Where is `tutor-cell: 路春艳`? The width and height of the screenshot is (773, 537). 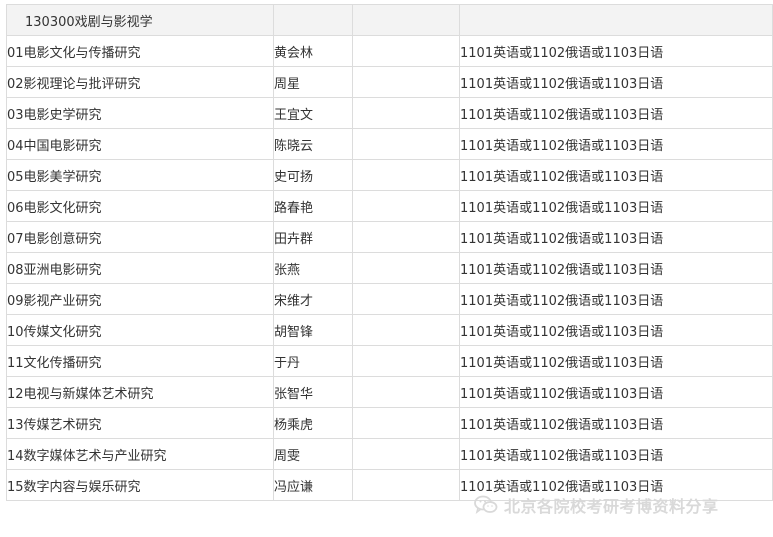
tutor-cell: 路春艳 is located at coordinates (313, 206).